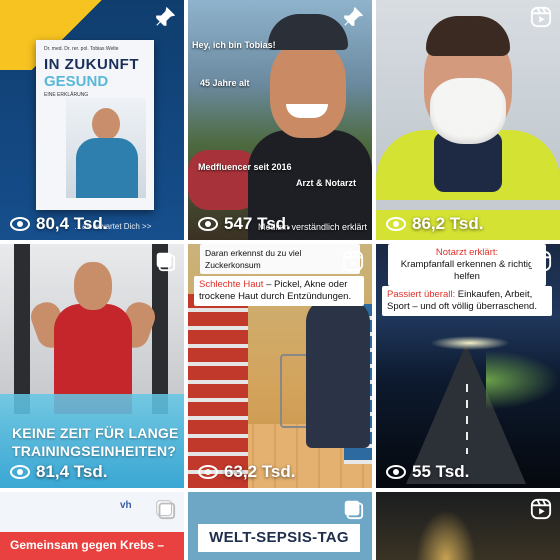  I want to click on book-title-line2: GESUND, so click(76, 81).